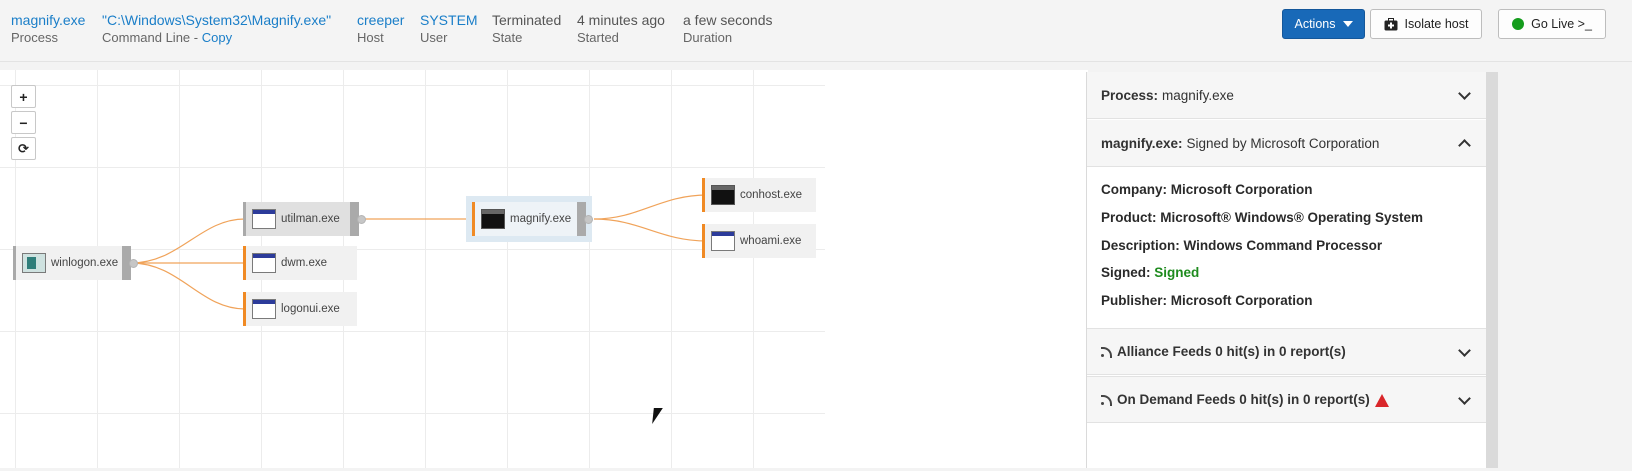 This screenshot has width=1632, height=471. I want to click on node-label: winlogon.exe, so click(85, 263).